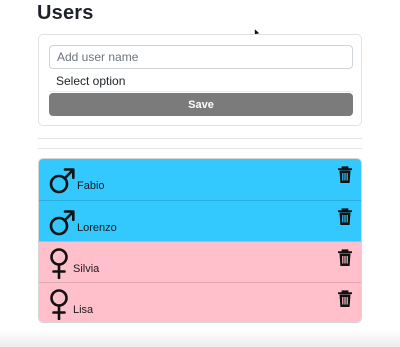 This screenshot has width=400, height=347. What do you see at coordinates (97, 228) in the screenshot?
I see `user-name: Lorenzo` at bounding box center [97, 228].